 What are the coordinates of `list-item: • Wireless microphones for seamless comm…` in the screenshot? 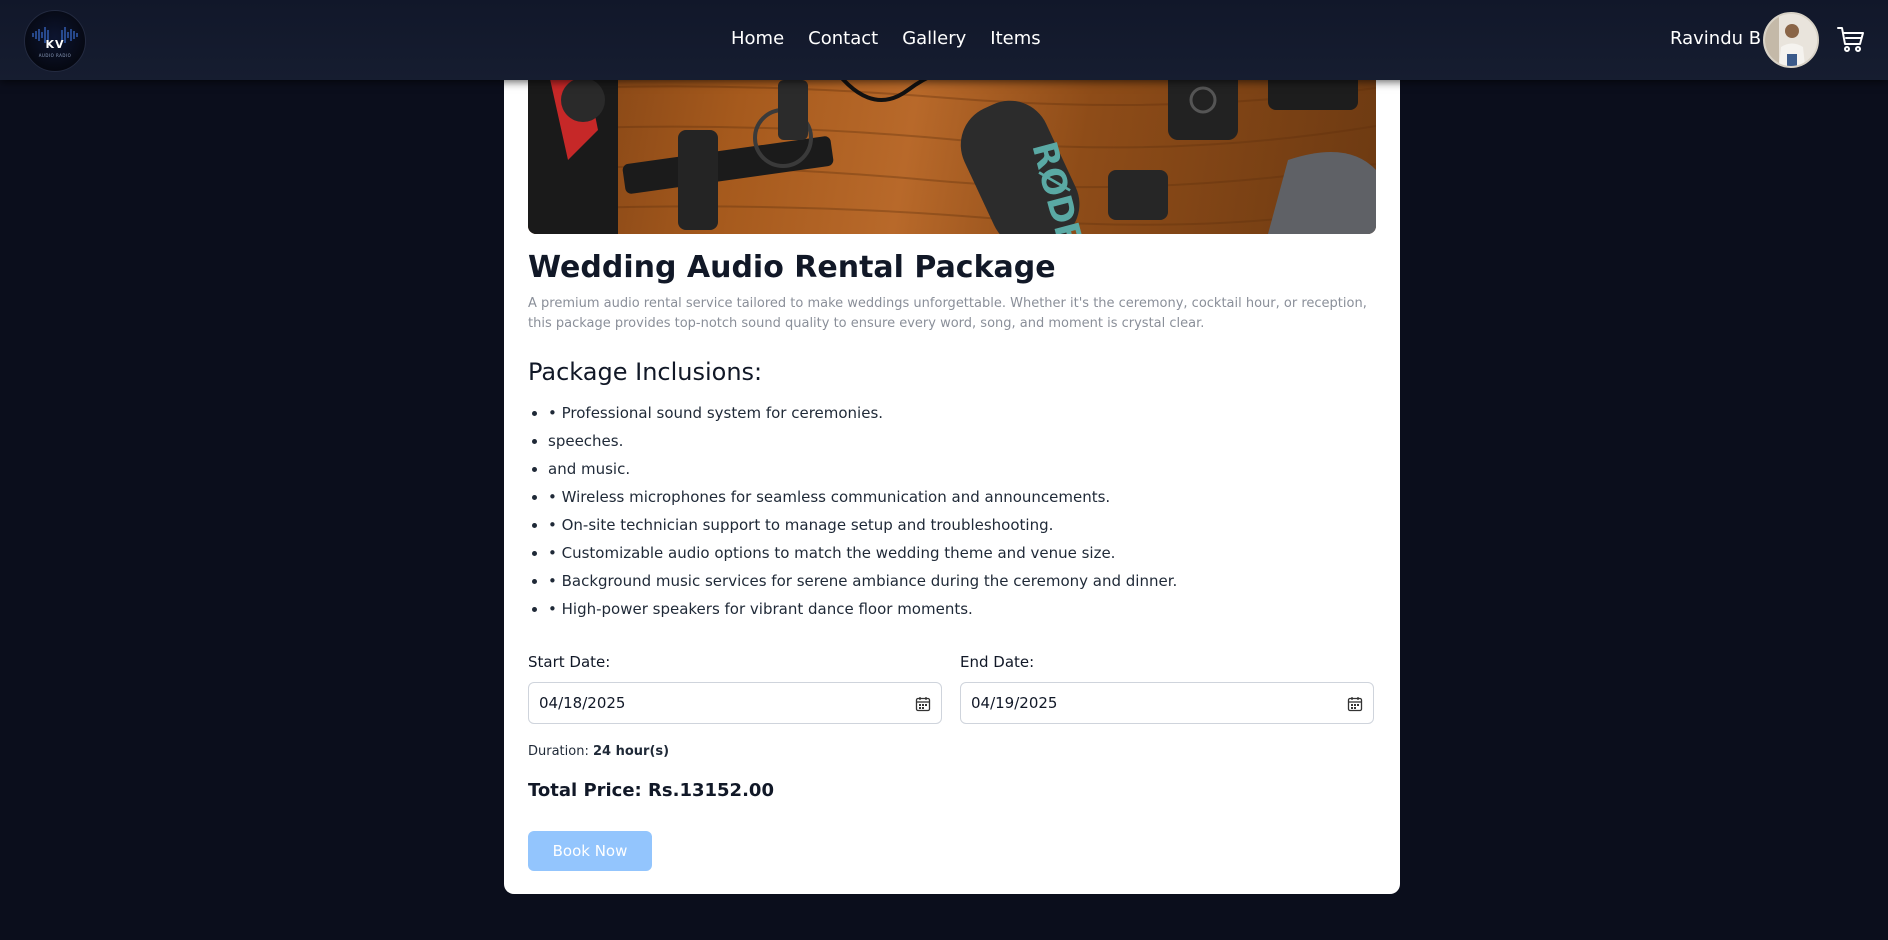 It's located at (862, 501).